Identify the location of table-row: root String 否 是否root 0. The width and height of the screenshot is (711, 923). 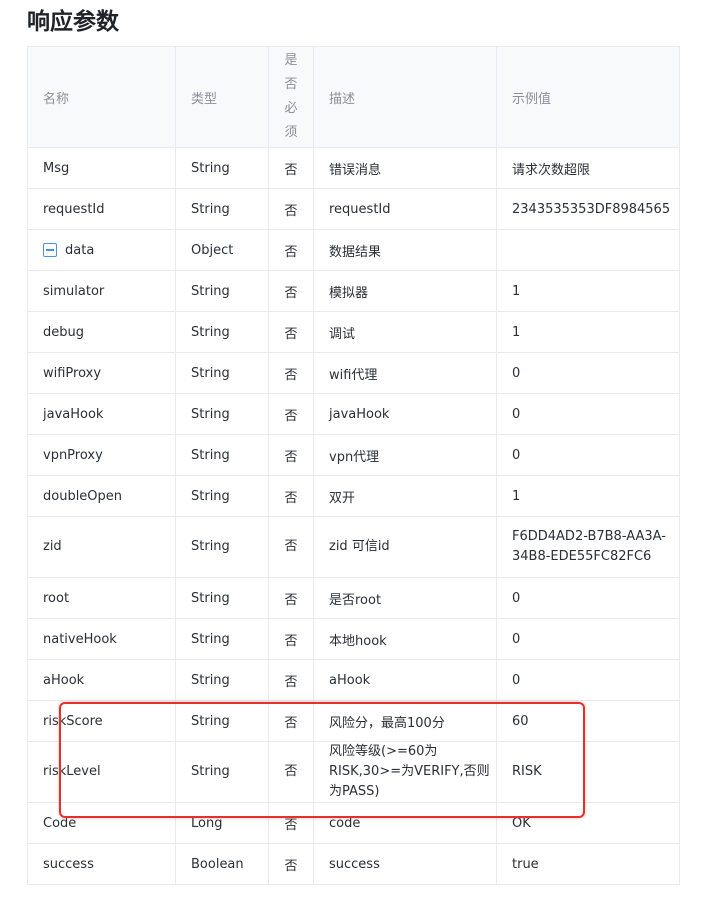
(353, 598).